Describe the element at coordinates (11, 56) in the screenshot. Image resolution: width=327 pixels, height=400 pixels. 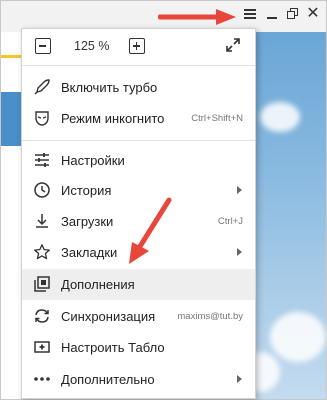
I see `page-yellow-line` at that location.